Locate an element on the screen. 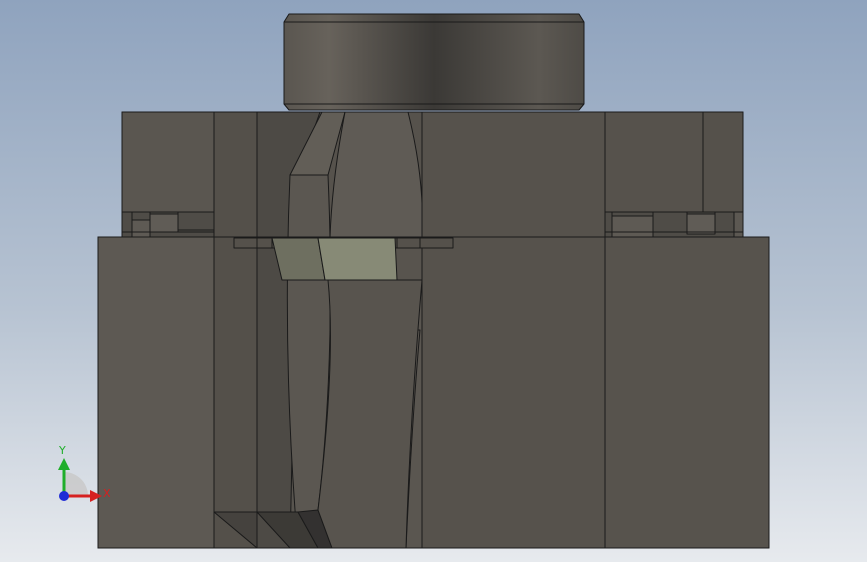 This screenshot has width=867, height=562. y-axis-label: Y is located at coordinates (62, 450).